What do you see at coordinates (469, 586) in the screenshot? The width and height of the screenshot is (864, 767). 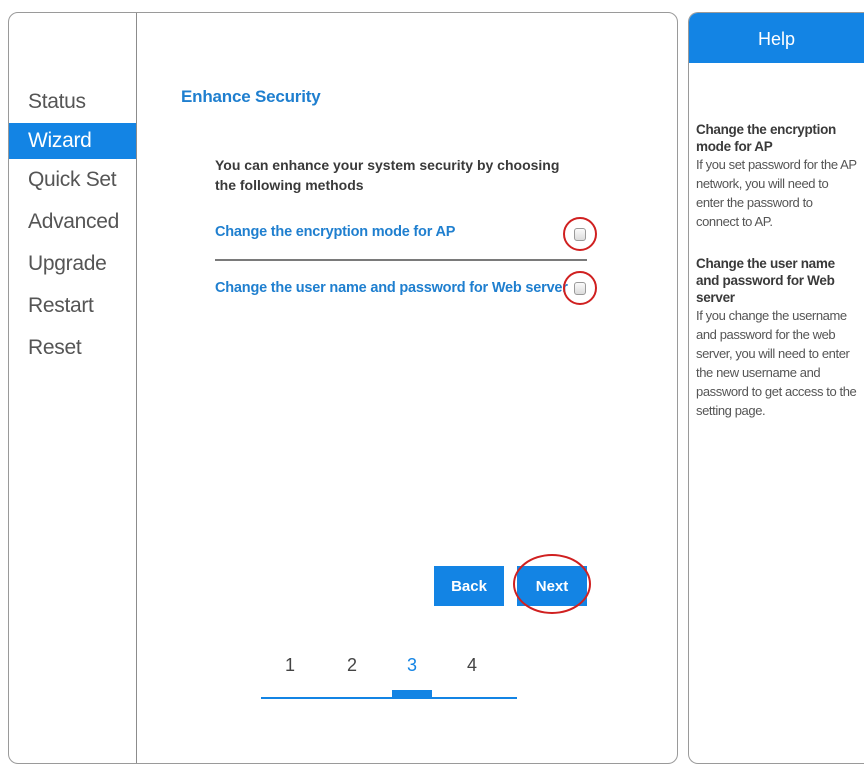 I see `back-button: Back` at bounding box center [469, 586].